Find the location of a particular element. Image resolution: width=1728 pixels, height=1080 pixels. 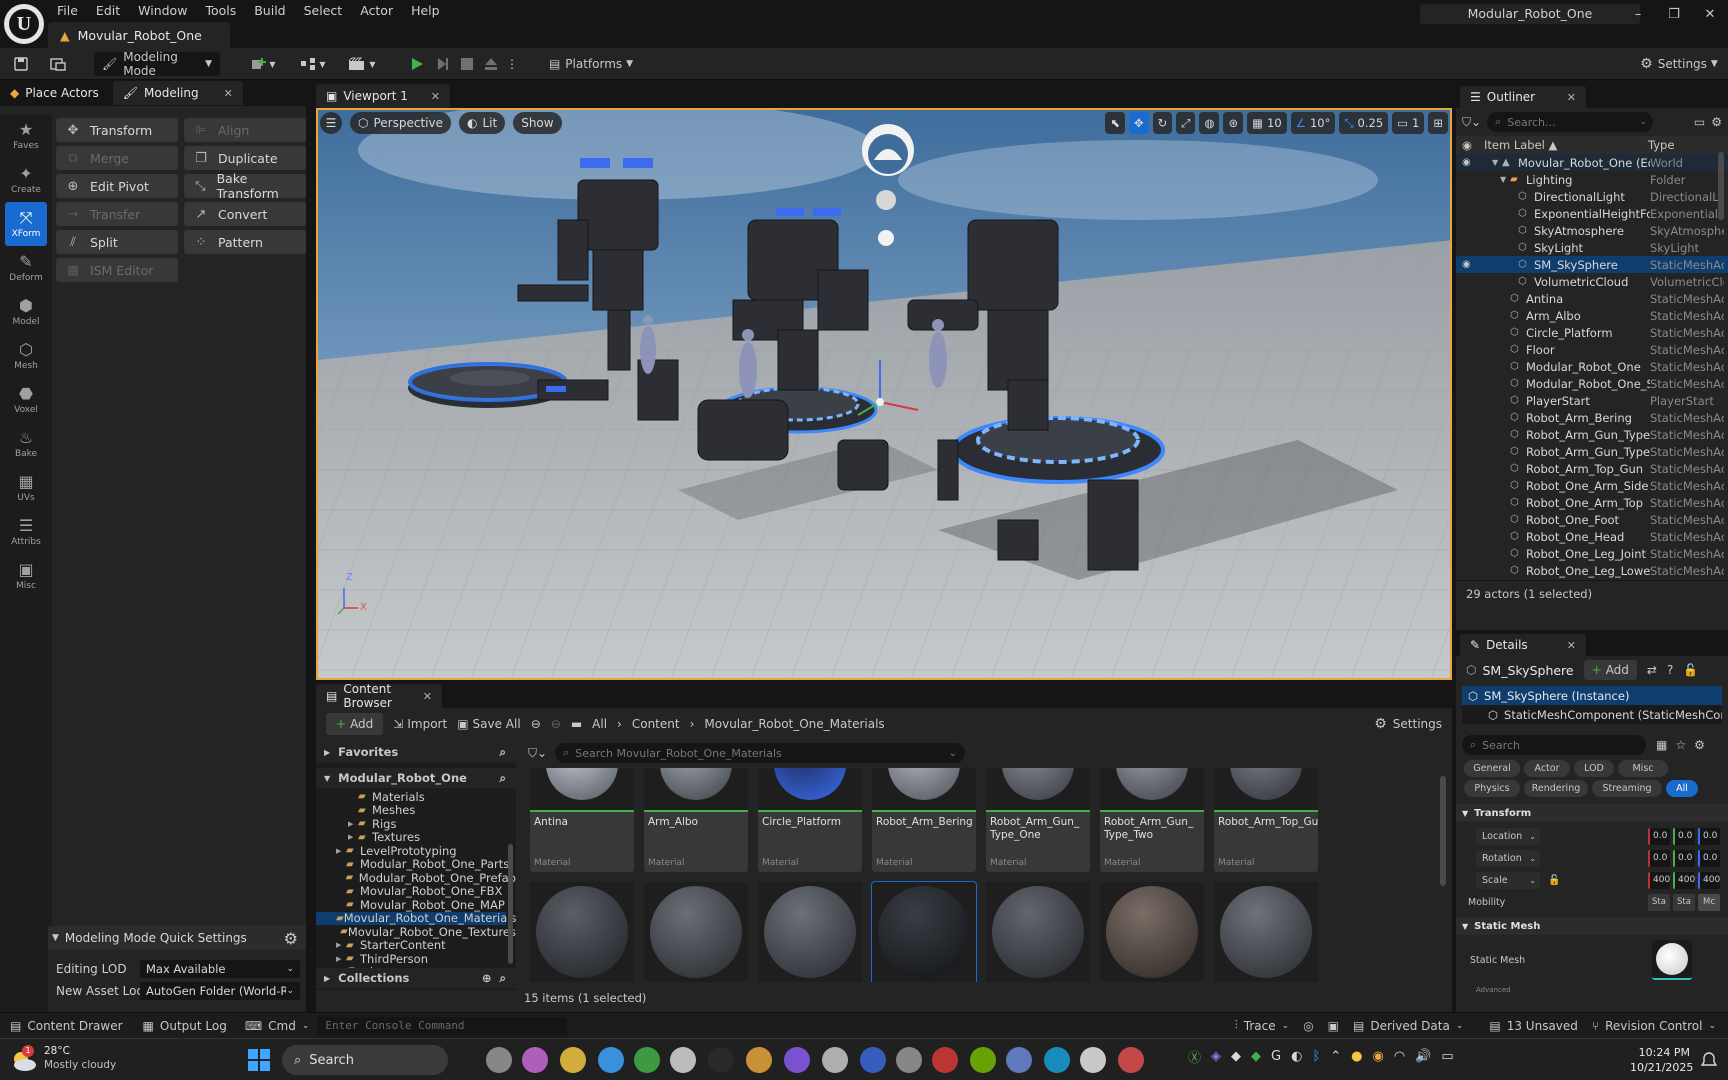

eject-icon is located at coordinates (491, 64).